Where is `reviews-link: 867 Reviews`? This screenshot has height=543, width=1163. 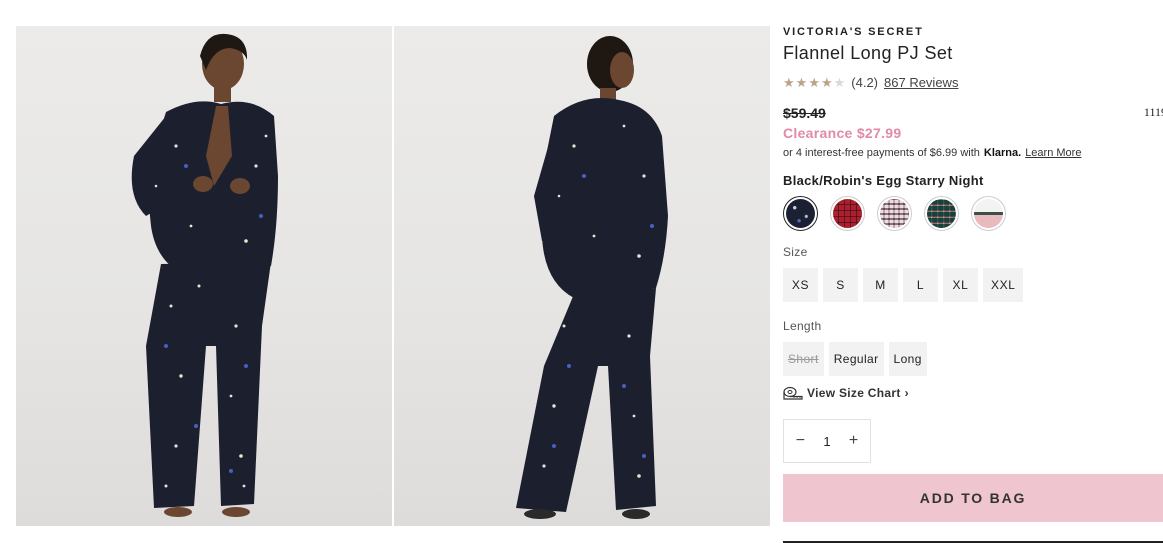 reviews-link: 867 Reviews is located at coordinates (921, 82).